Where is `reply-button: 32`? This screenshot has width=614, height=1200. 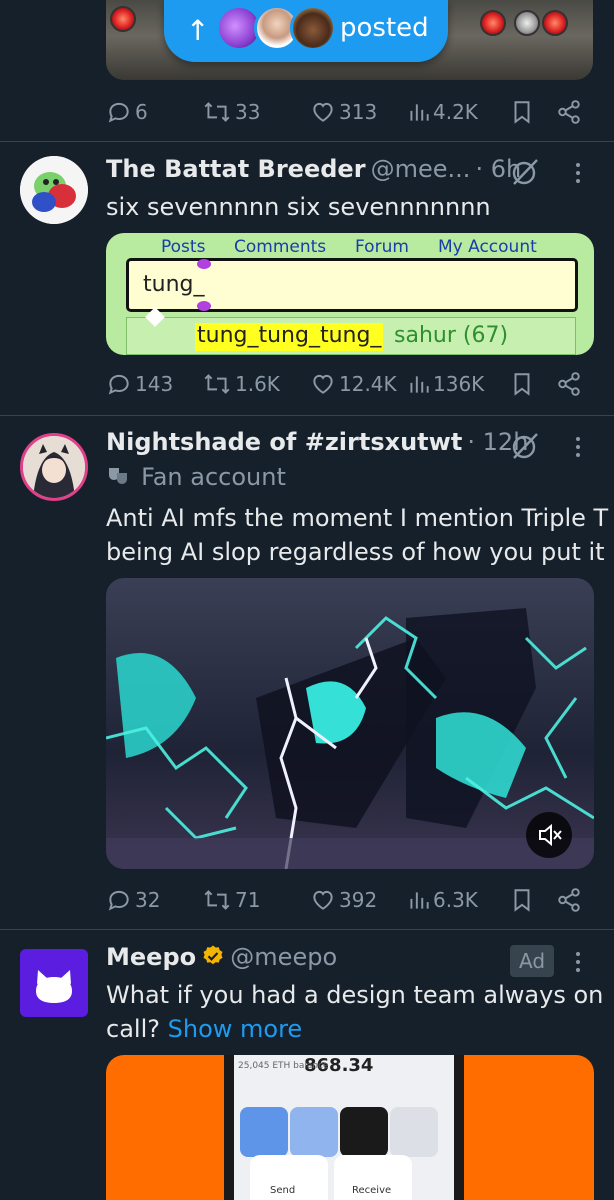
reply-button: 32 is located at coordinates (133, 900).